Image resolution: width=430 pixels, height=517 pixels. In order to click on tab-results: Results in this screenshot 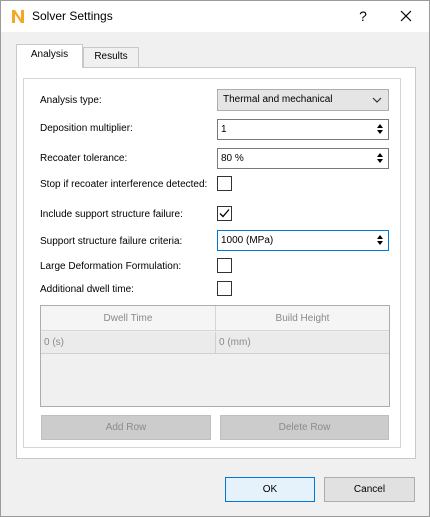, I will do `click(111, 57)`.